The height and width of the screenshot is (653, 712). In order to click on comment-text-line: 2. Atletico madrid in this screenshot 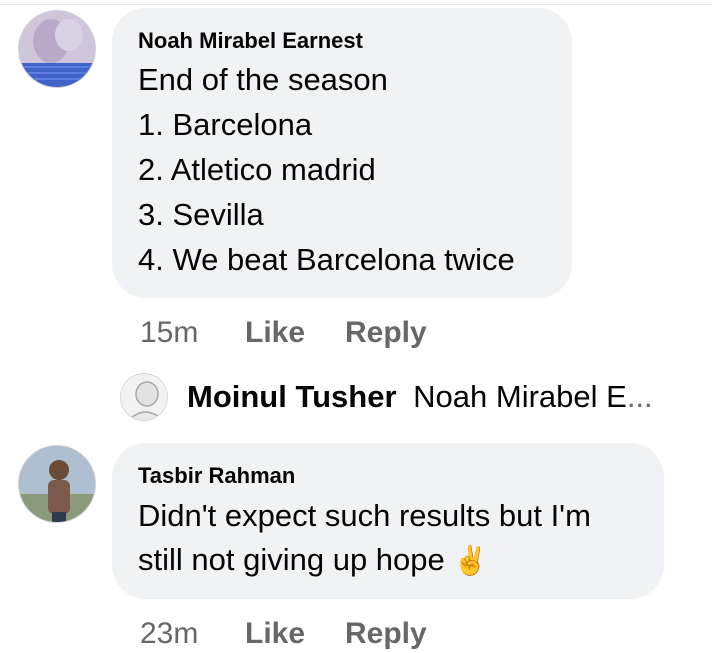, I will do `click(257, 169)`.